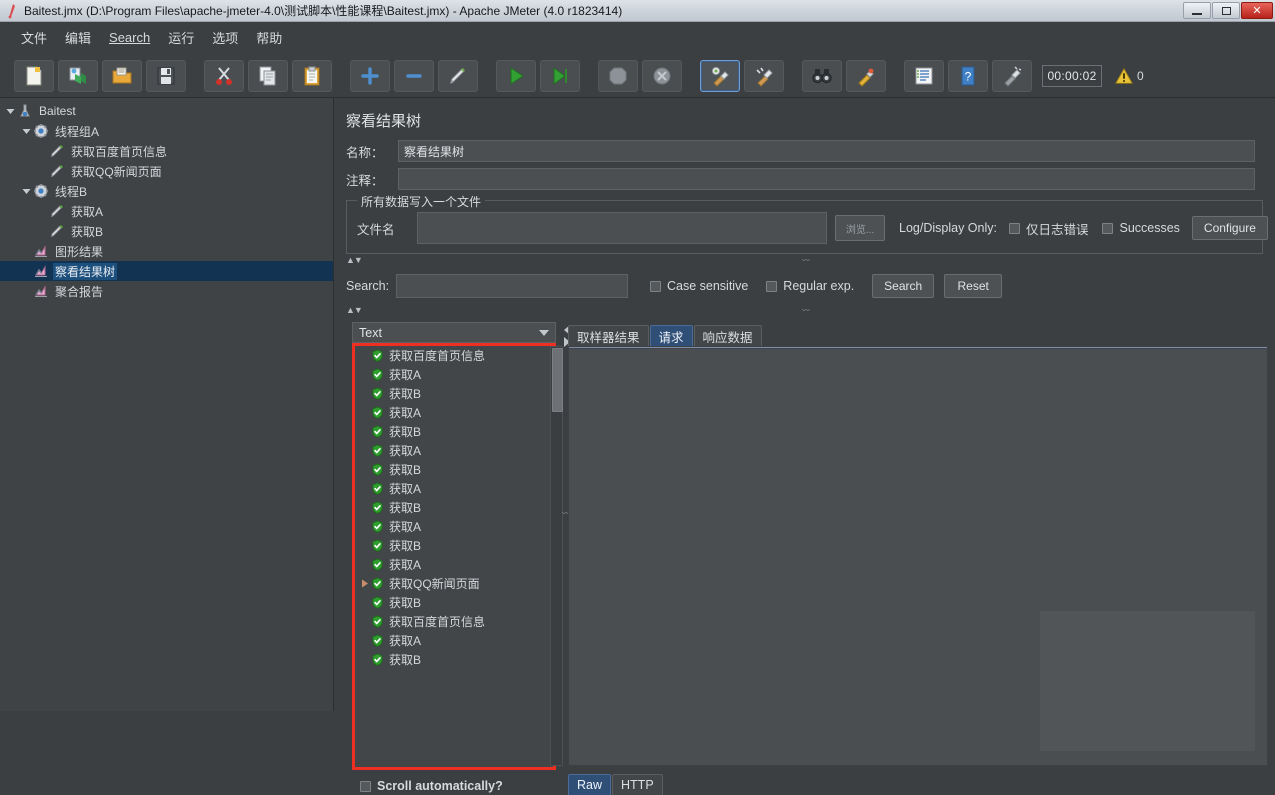 The image size is (1275, 795). Describe the element at coordinates (377, 507) in the screenshot. I see `success-shield-icon` at that location.